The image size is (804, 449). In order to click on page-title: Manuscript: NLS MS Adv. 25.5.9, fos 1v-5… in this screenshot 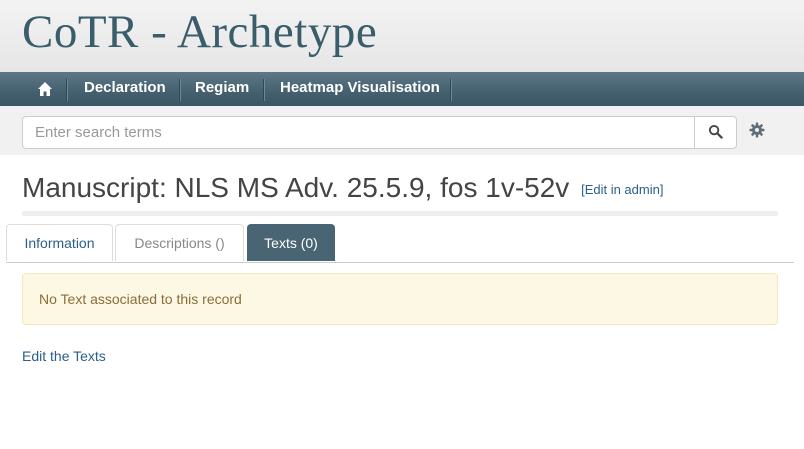, I will do `click(342, 189)`.